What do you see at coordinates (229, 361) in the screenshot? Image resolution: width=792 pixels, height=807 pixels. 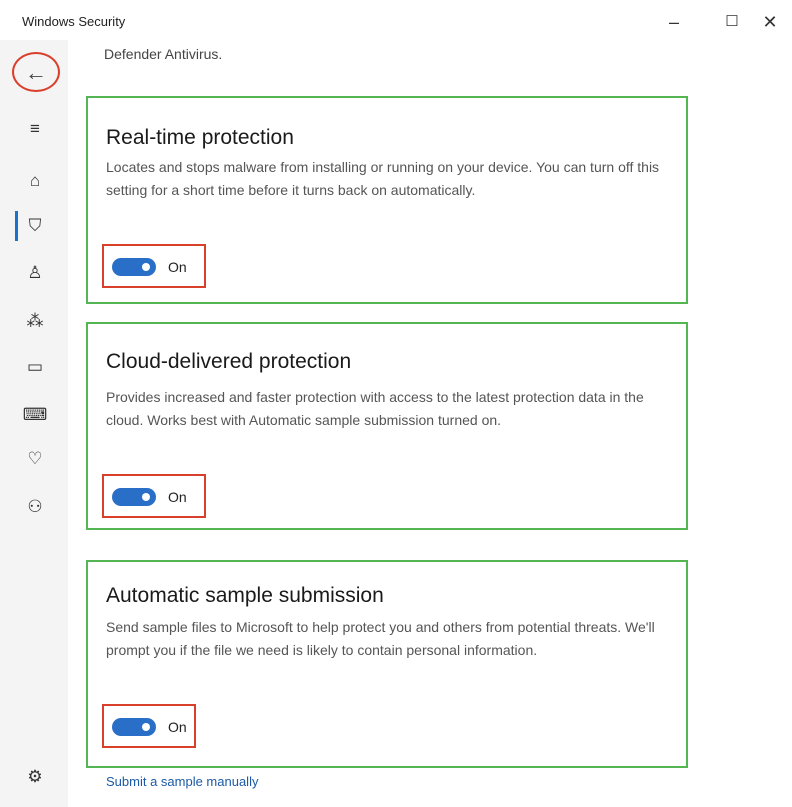 I see `card-title: Cloud-delivered protection` at bounding box center [229, 361].